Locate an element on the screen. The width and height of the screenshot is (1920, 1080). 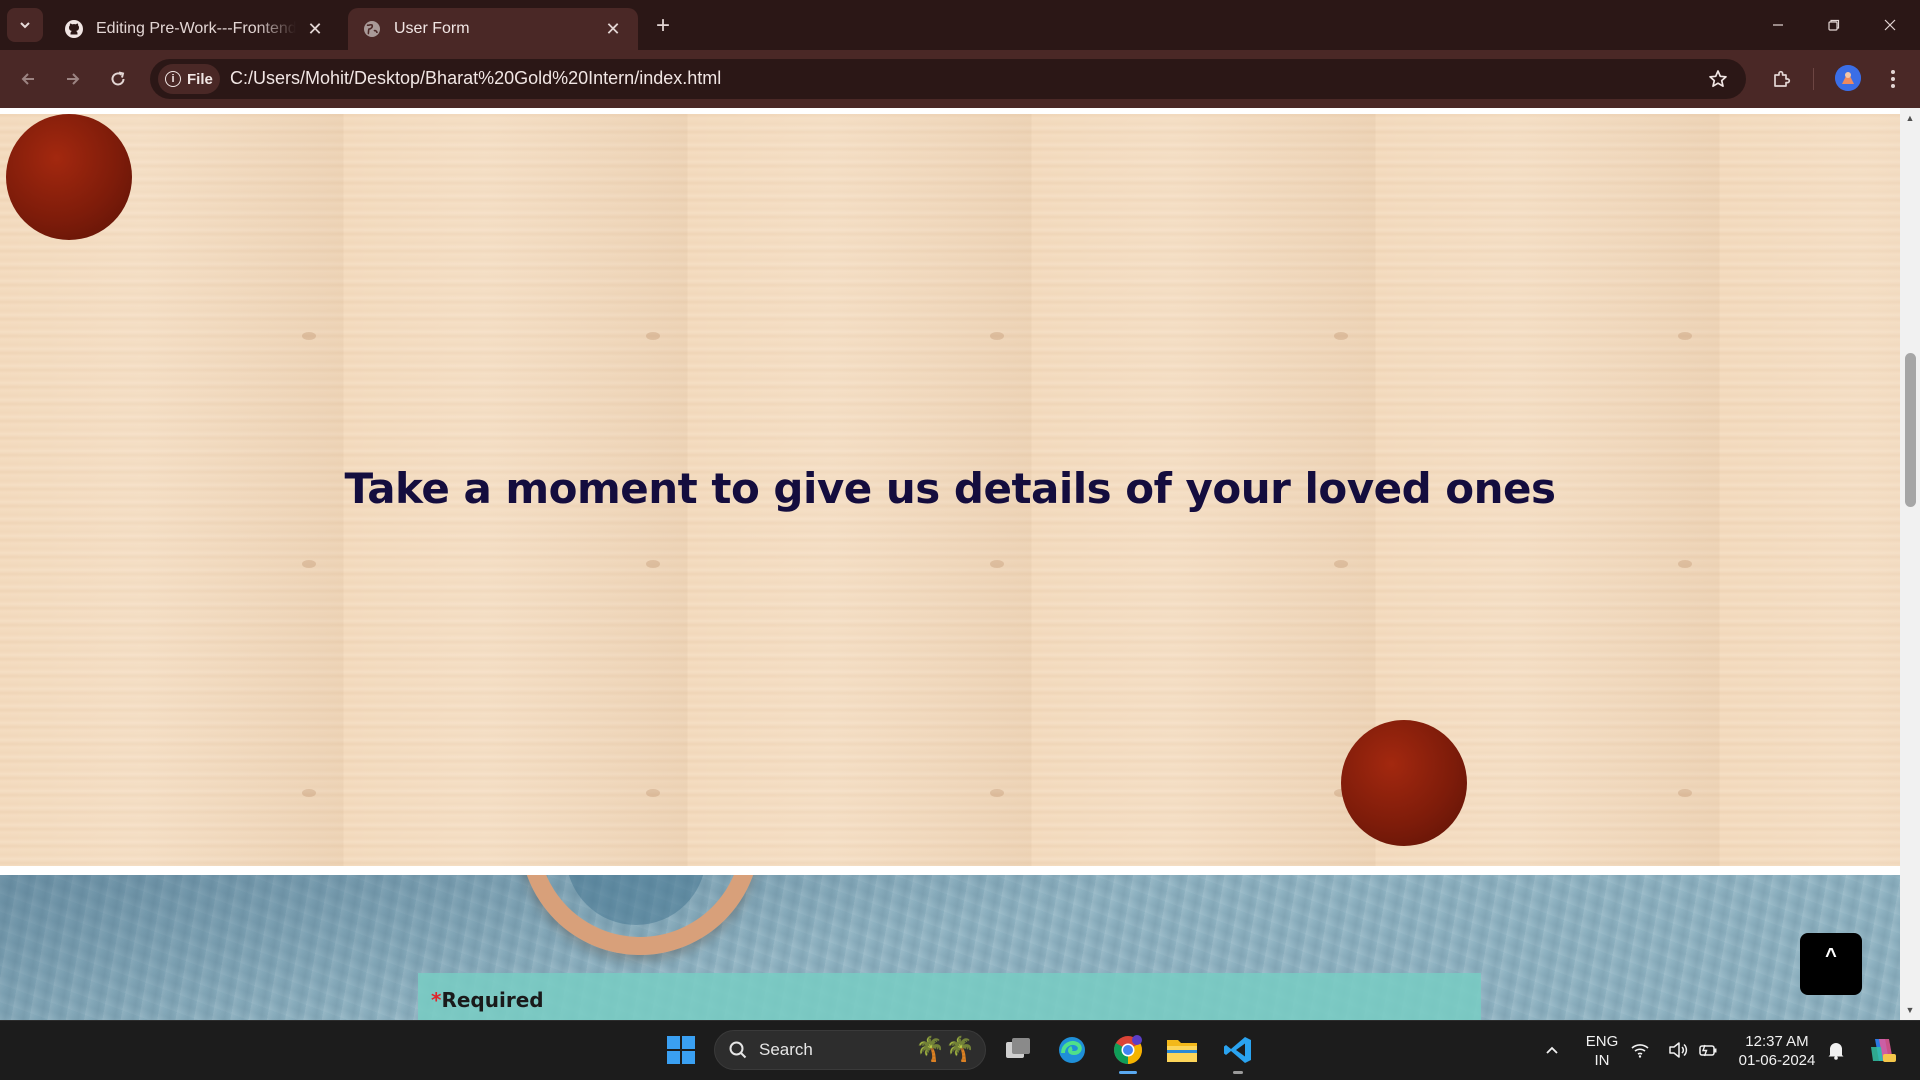
star-icon is located at coordinates (1718, 79).